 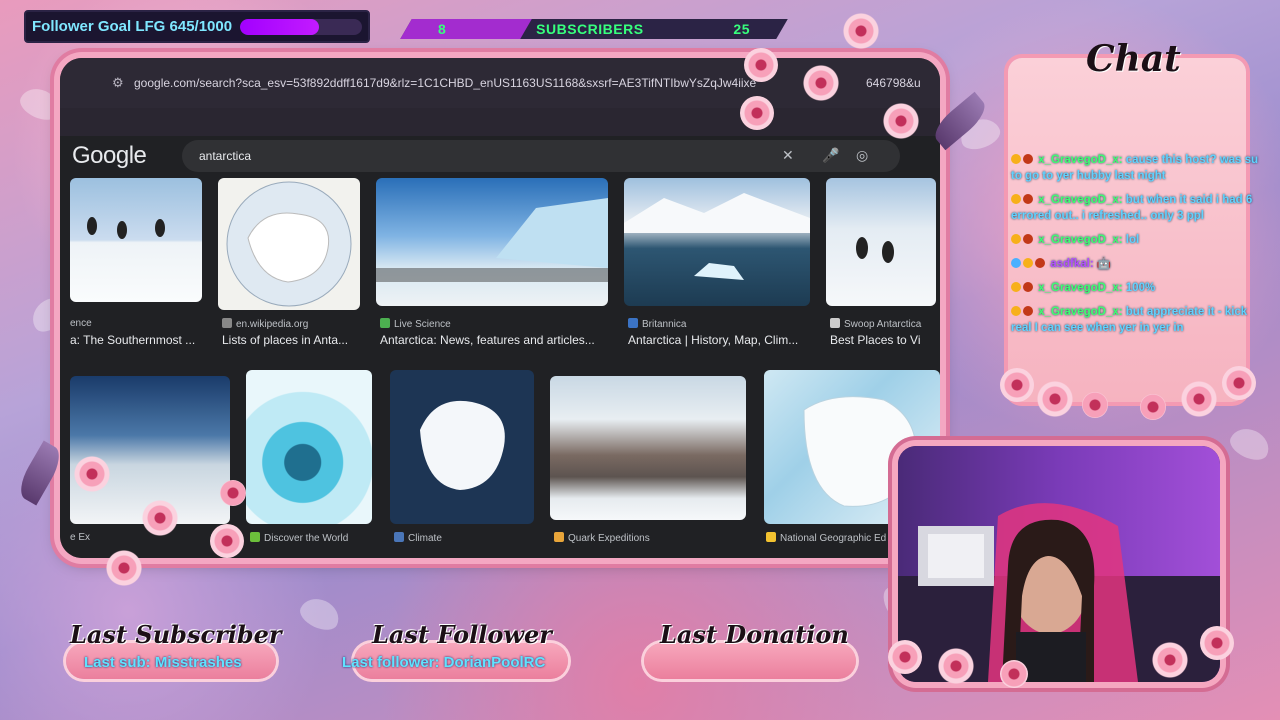 I want to click on chat-message: x_GravegoD_x: lol, so click(x=1145, y=240).